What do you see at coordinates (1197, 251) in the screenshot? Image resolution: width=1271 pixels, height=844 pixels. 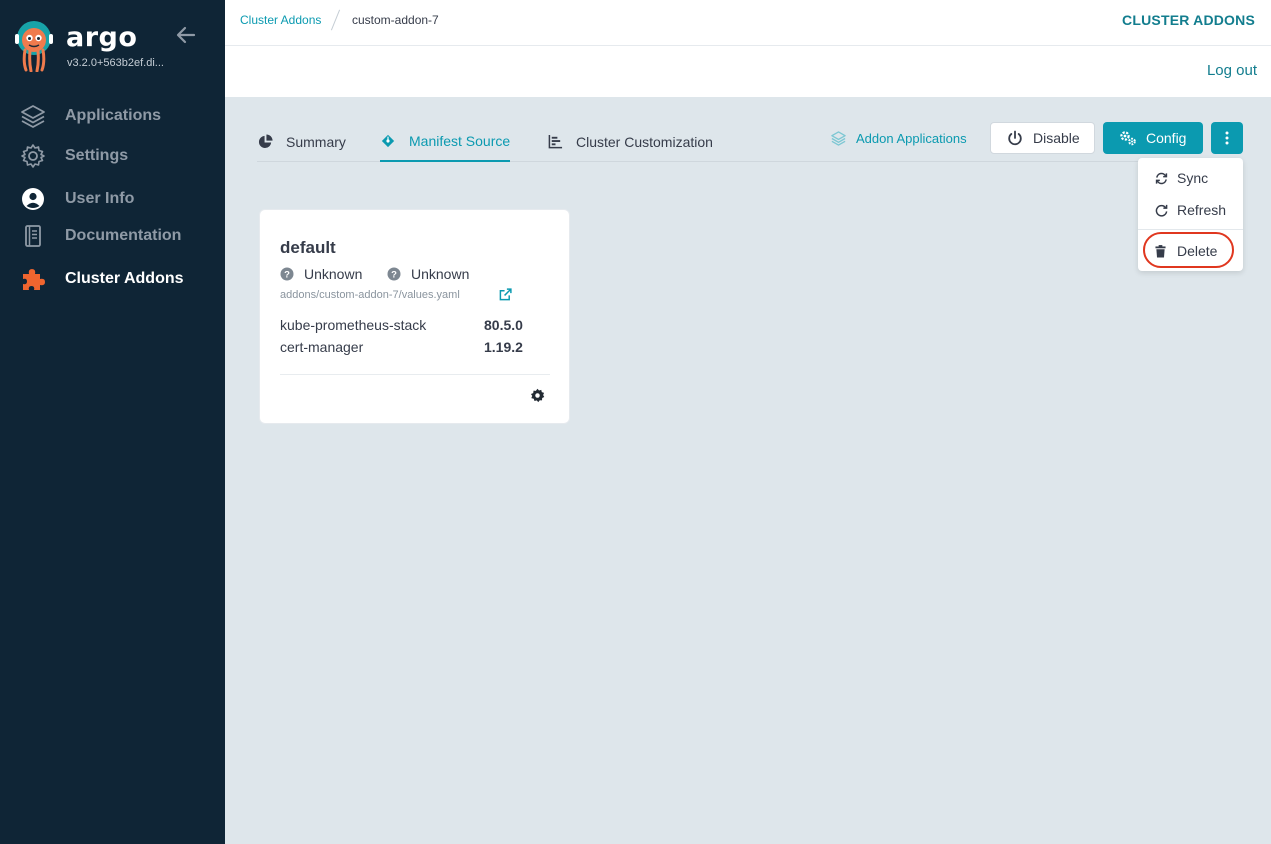 I see `menu-item-label: Delete` at bounding box center [1197, 251].